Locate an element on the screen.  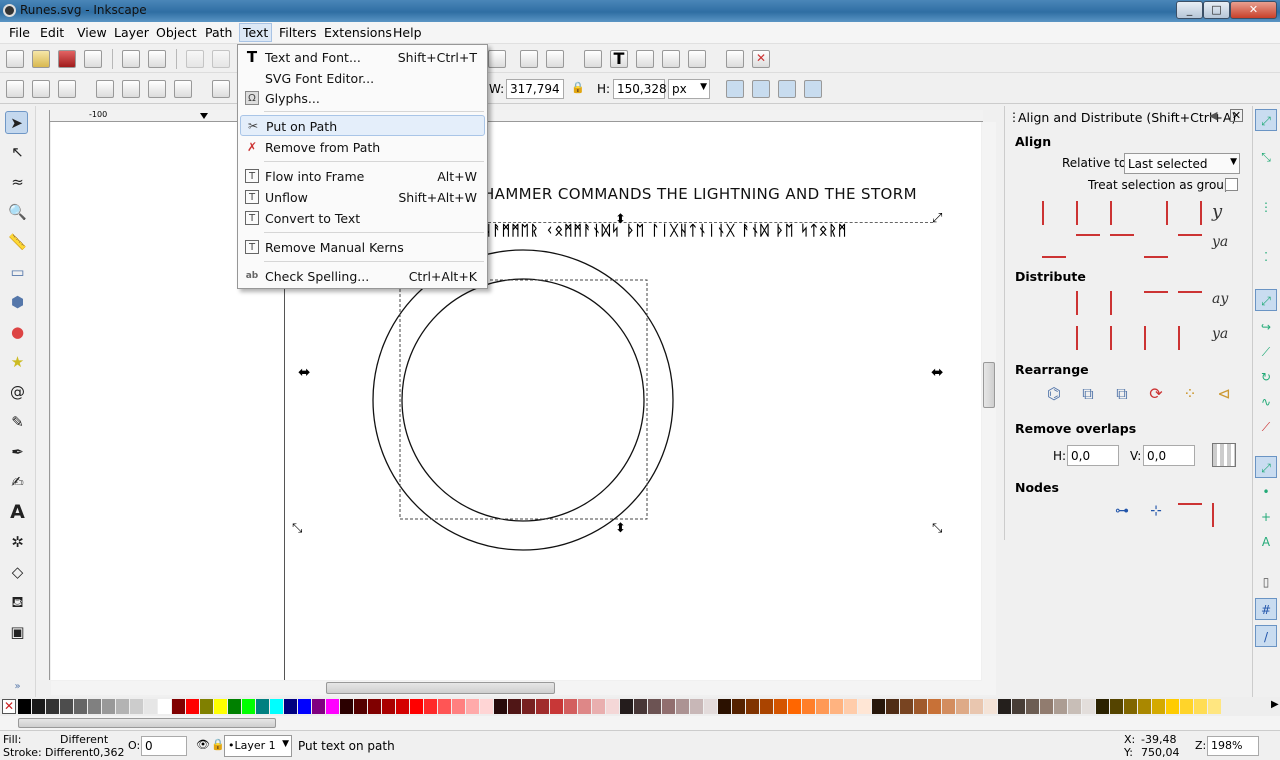
horizontal-scroll-thumb is located at coordinates (440, 688).